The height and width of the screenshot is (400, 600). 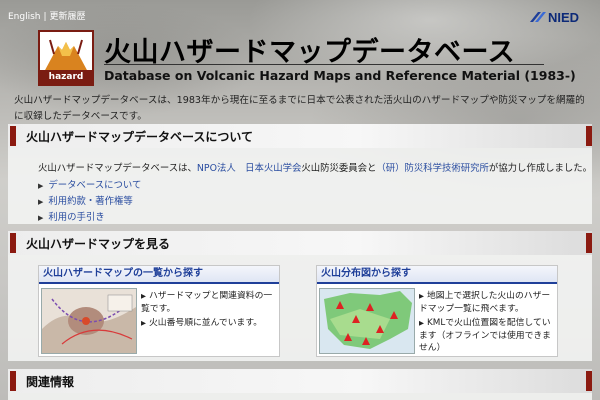 I want to click on volcano-logo-icon, so click(x=66, y=52).